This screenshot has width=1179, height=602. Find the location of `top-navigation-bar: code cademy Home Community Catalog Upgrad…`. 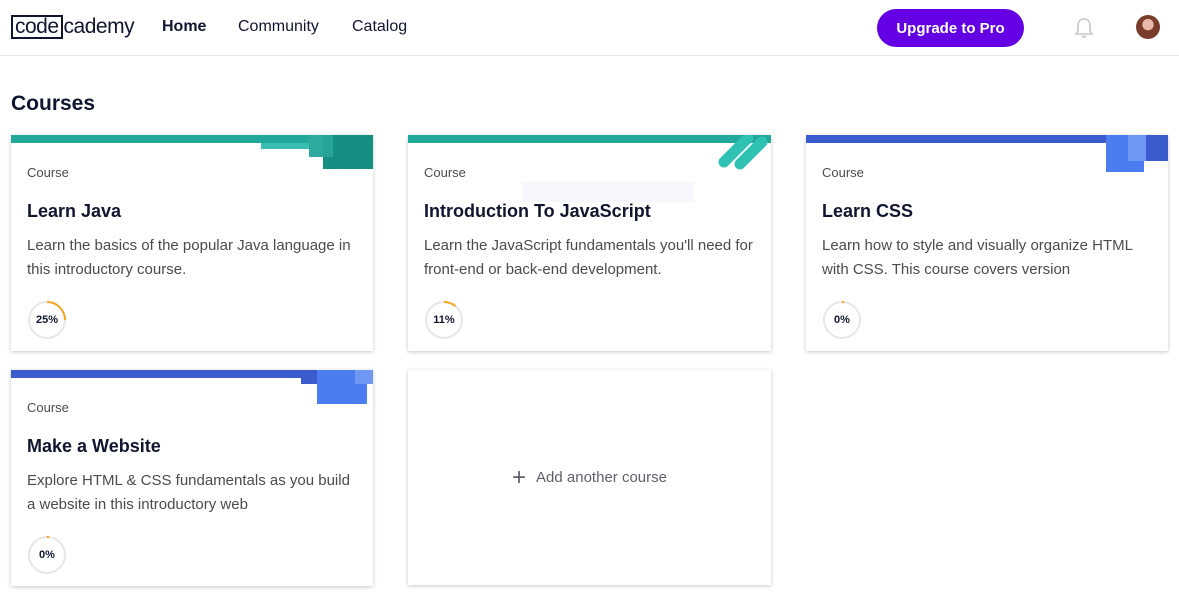

top-navigation-bar: code cademy Home Community Catalog Upgrad… is located at coordinates (589, 28).